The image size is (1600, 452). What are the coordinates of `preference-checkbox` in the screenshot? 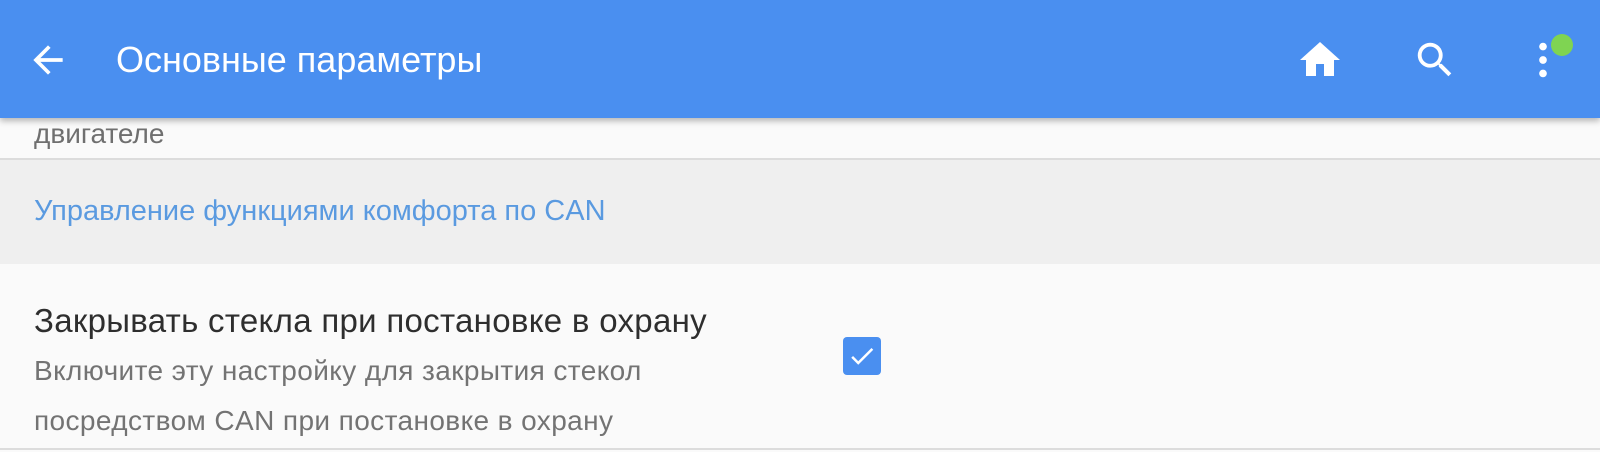 It's located at (862, 356).